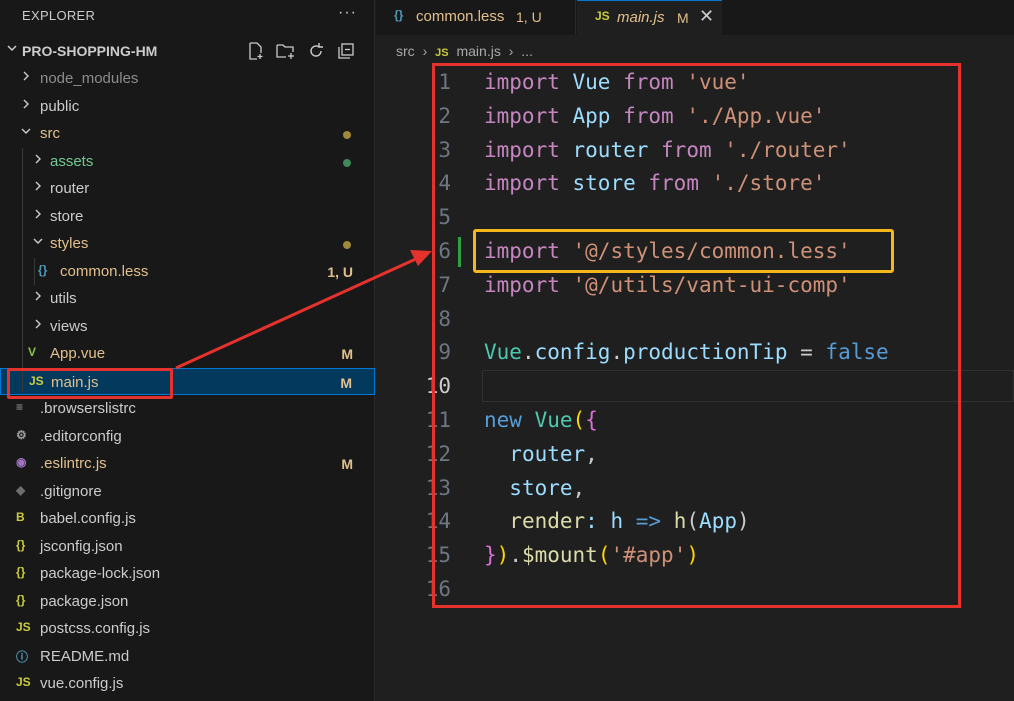  Describe the element at coordinates (50, 133) in the screenshot. I see `tree-item-label: src` at that location.